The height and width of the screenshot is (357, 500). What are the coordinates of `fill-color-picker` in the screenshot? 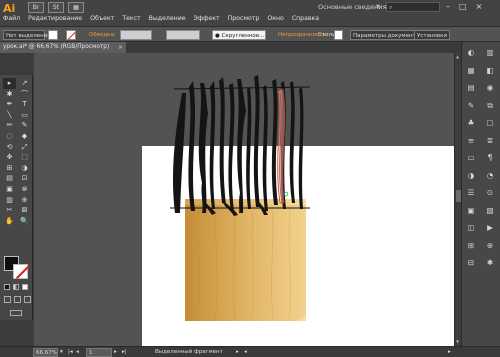 It's located at (53, 35).